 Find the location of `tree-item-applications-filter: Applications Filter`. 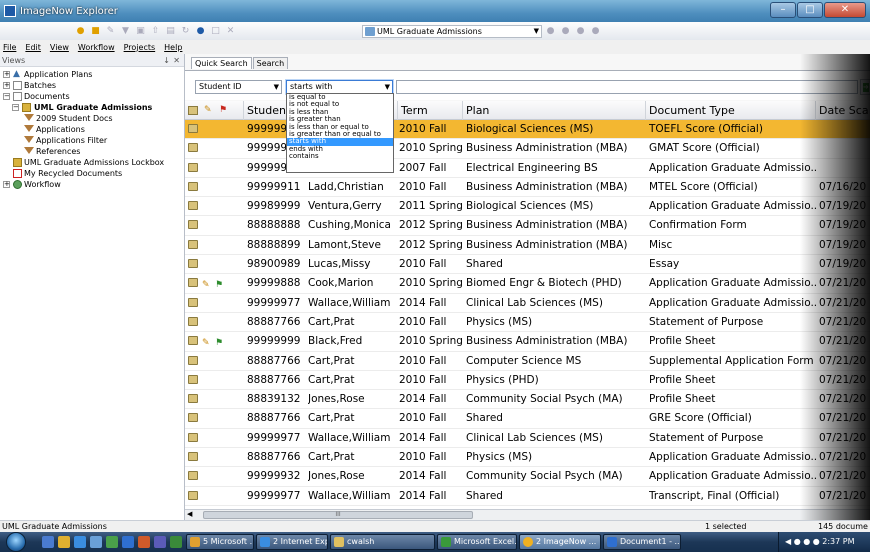

tree-item-applications-filter: Applications Filter is located at coordinates (92, 140).